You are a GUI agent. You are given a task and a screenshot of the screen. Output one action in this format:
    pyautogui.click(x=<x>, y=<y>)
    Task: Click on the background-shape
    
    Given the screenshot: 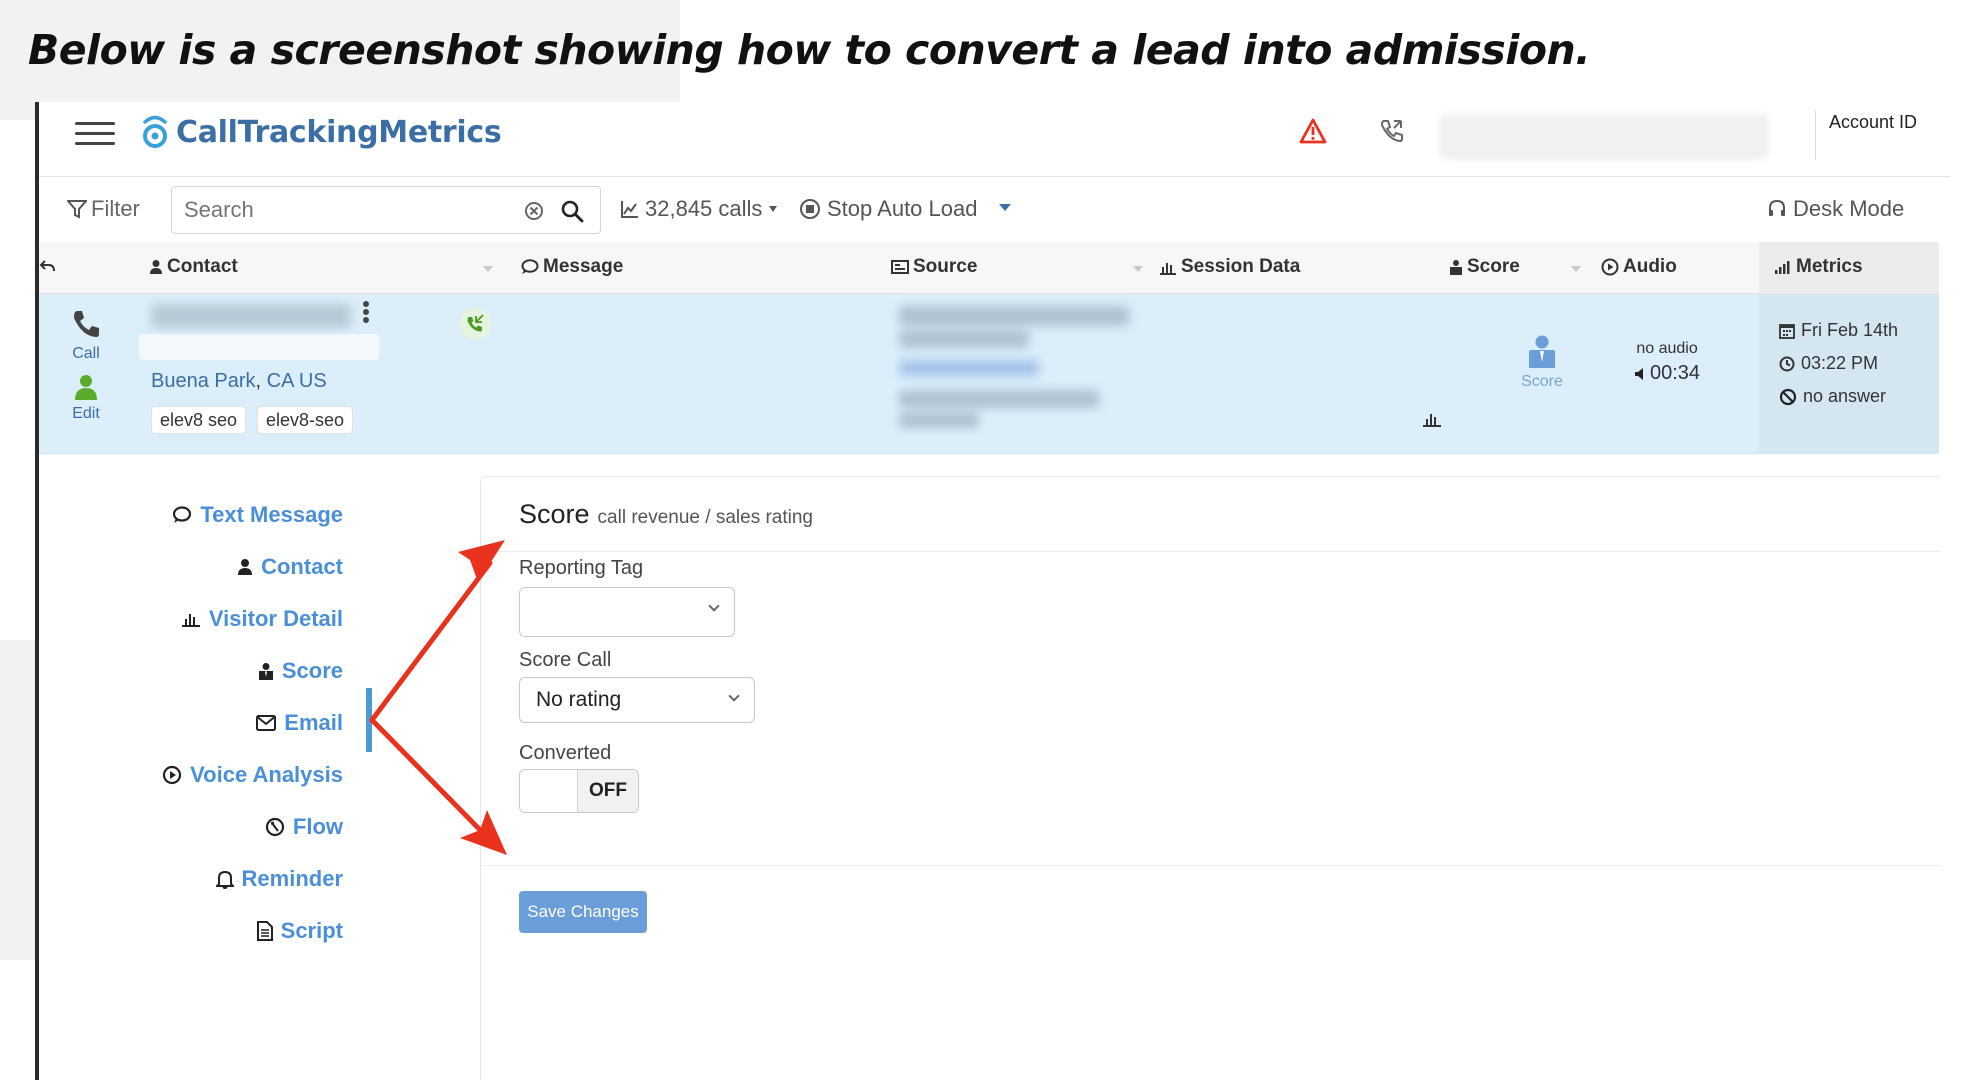 What is the action you would take?
    pyautogui.click(x=18, y=800)
    